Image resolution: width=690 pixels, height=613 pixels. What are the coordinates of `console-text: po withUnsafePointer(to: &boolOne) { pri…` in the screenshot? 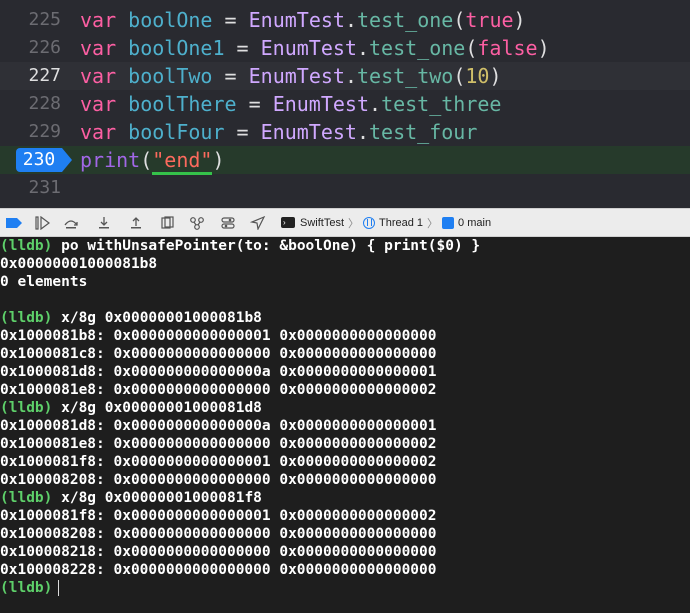 It's located at (266, 246).